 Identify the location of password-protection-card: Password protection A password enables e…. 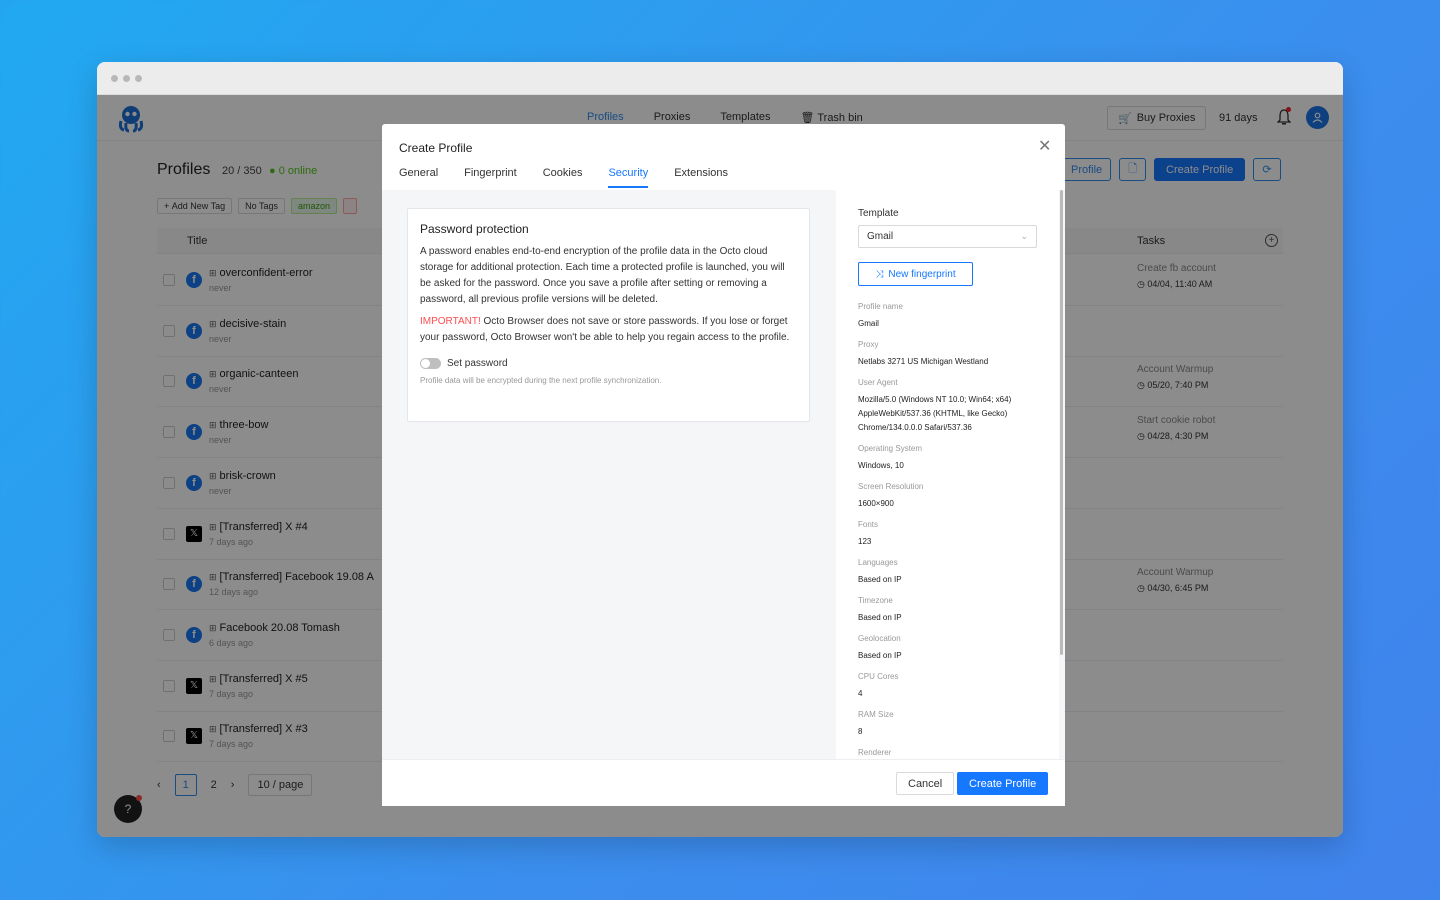
(608, 315).